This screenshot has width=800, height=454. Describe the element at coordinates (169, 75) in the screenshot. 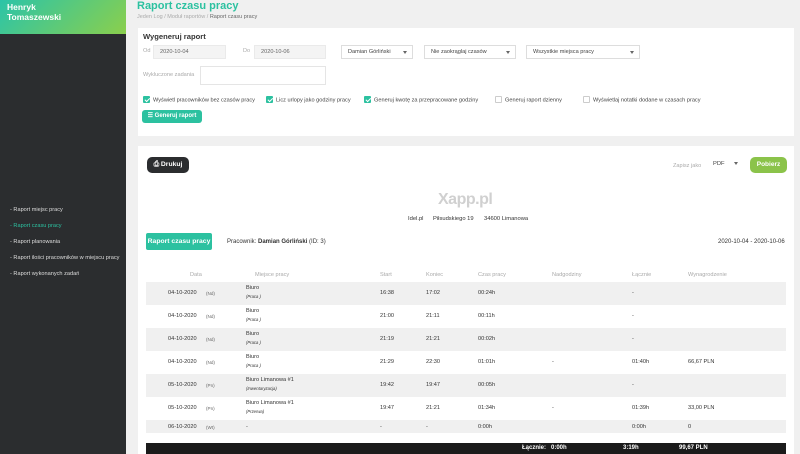

I see `excluded-label: Wykluczone zadania` at that location.